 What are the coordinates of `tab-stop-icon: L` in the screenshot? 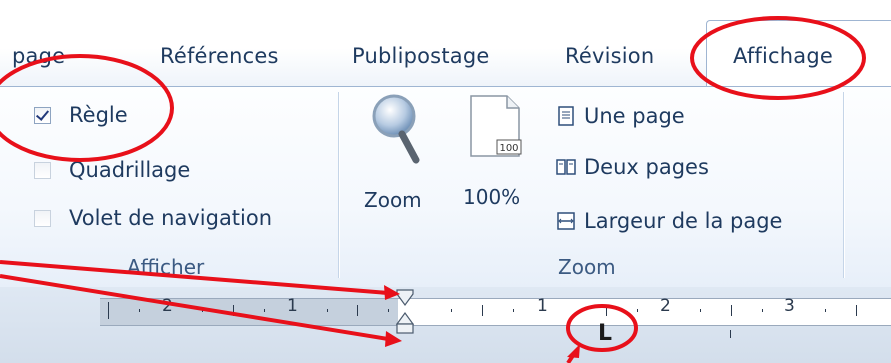 It's located at (605, 333).